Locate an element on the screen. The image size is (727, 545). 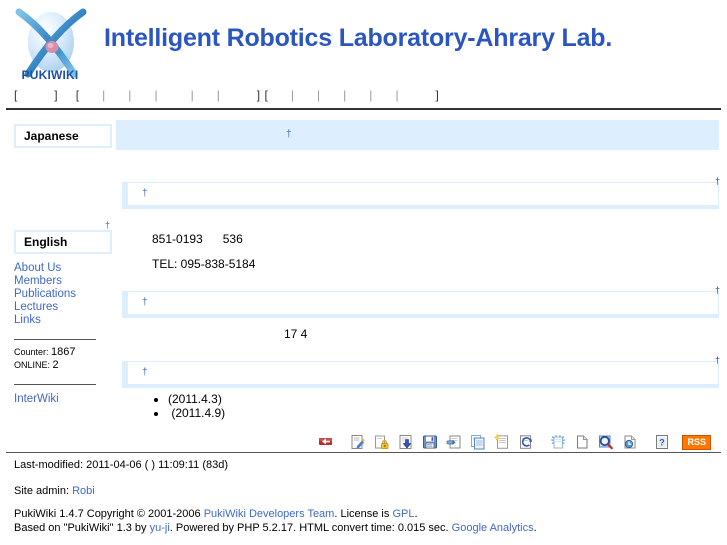
sidebar-interwiki-block: InterWiki is located at coordinates (63, 398).